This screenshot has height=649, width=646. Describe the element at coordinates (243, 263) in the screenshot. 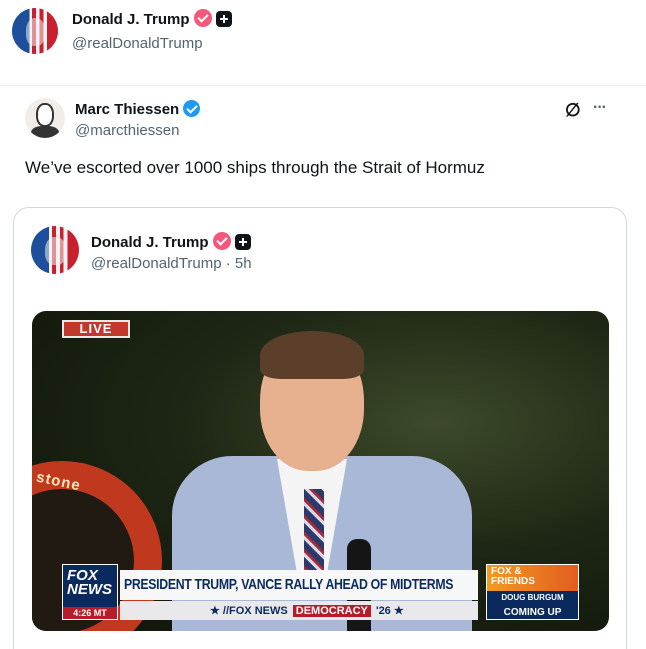

I see `quoted-tweet-time: 5h` at that location.